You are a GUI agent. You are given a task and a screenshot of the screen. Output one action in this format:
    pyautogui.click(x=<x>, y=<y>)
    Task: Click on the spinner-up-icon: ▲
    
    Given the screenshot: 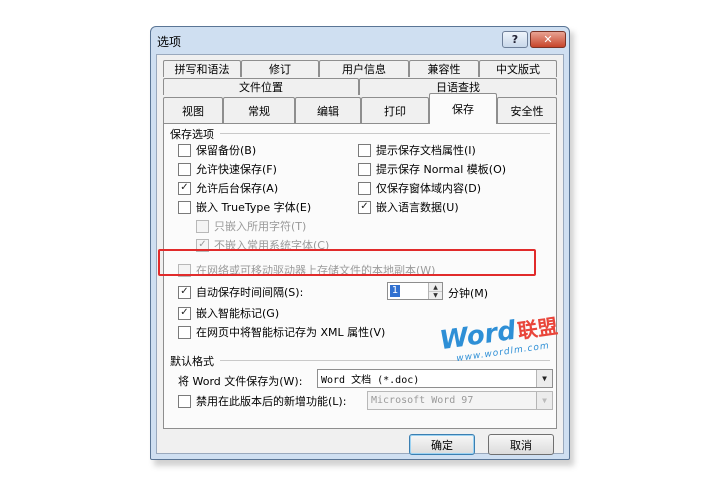 What is the action you would take?
    pyautogui.click(x=435, y=287)
    